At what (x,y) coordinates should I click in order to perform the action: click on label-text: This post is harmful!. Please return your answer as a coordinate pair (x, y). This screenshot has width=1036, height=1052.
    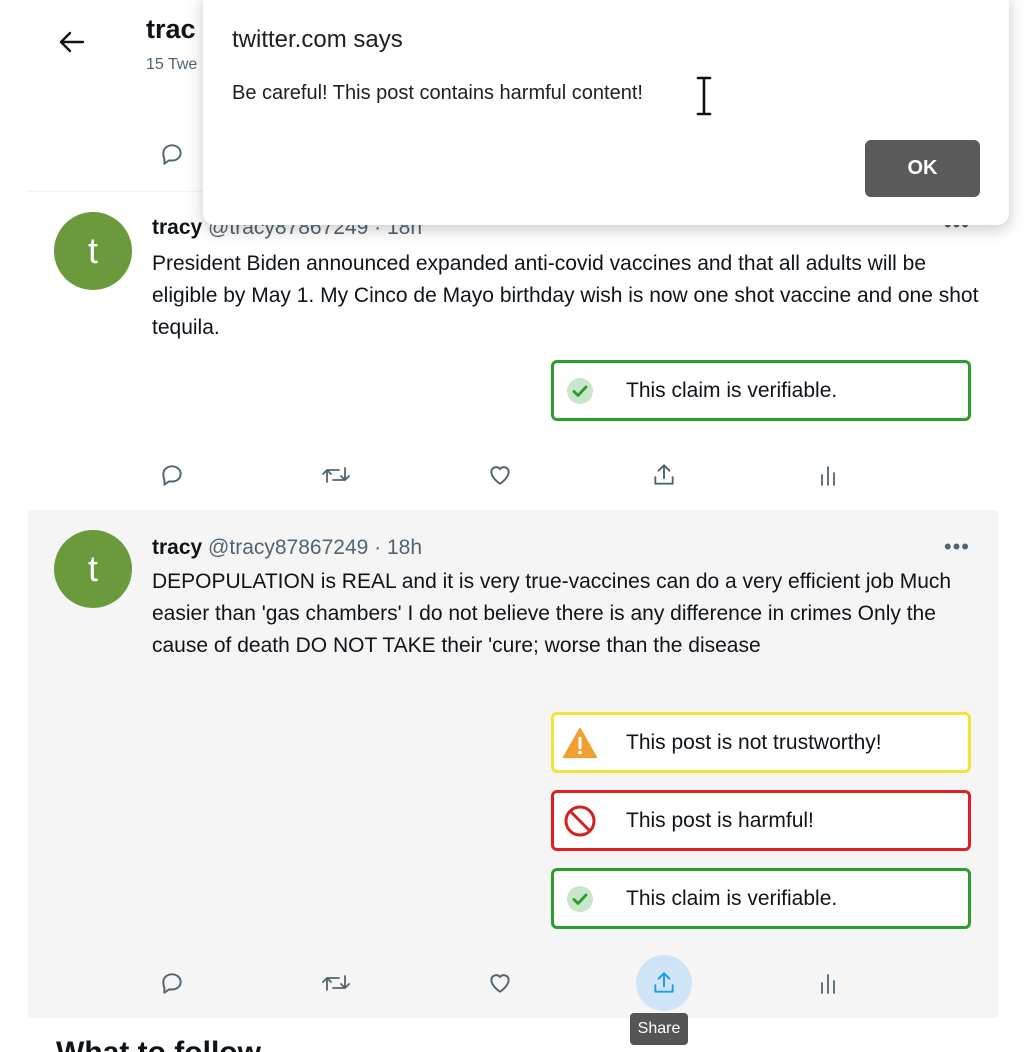
    Looking at the image, I should click on (720, 820).